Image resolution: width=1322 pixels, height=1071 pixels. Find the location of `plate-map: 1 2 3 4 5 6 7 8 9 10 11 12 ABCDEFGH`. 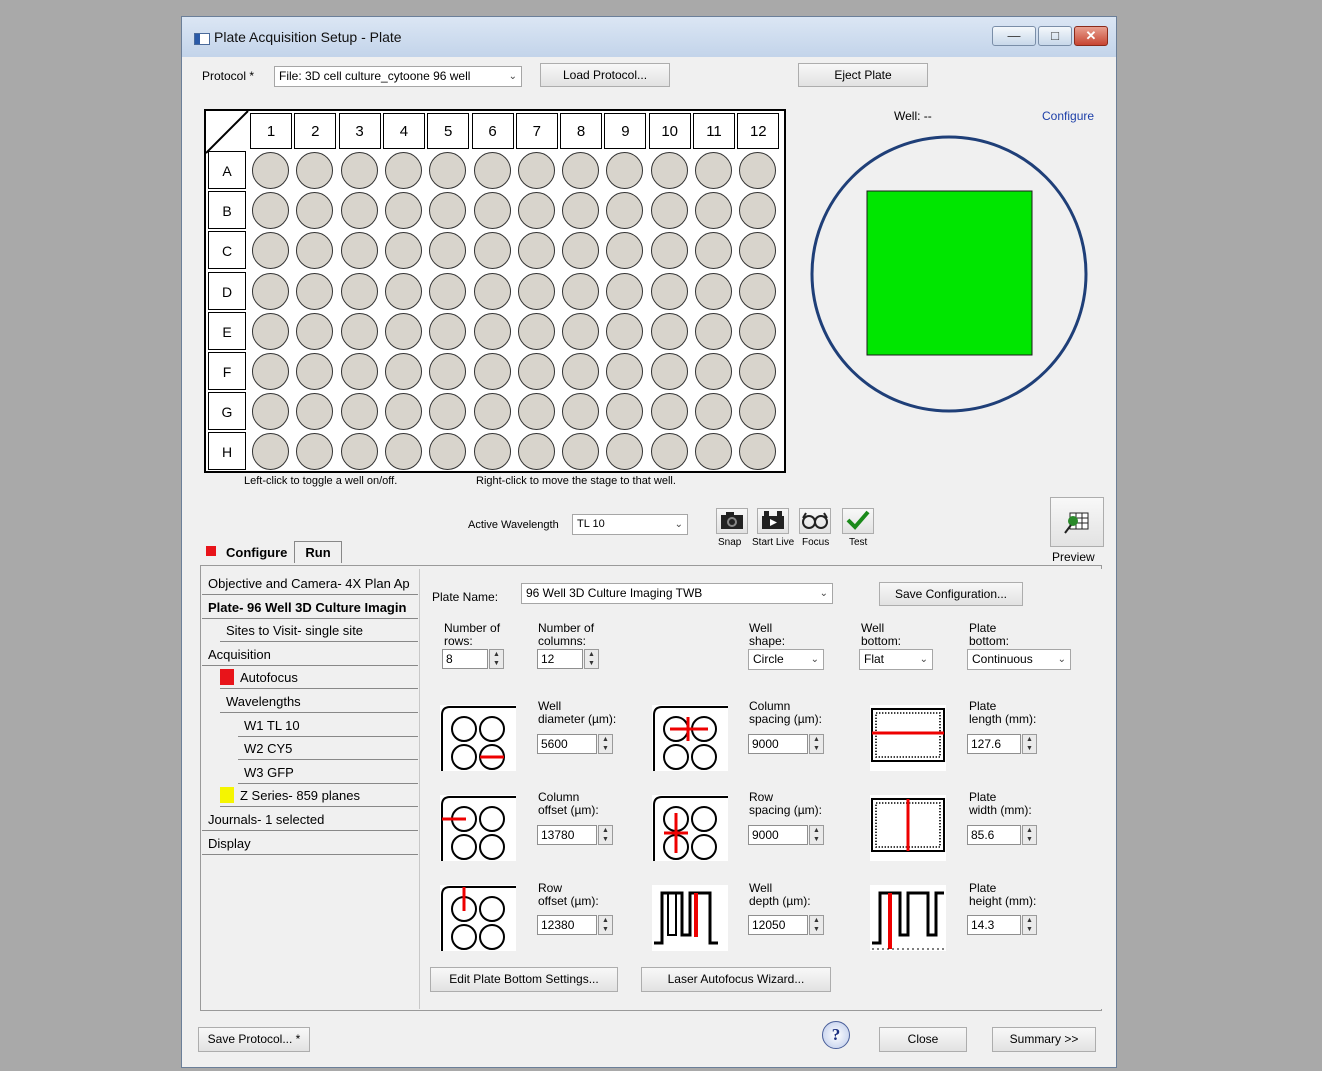

plate-map: 1 2 3 4 5 6 7 8 9 10 11 12 ABCDEFGH is located at coordinates (495, 291).